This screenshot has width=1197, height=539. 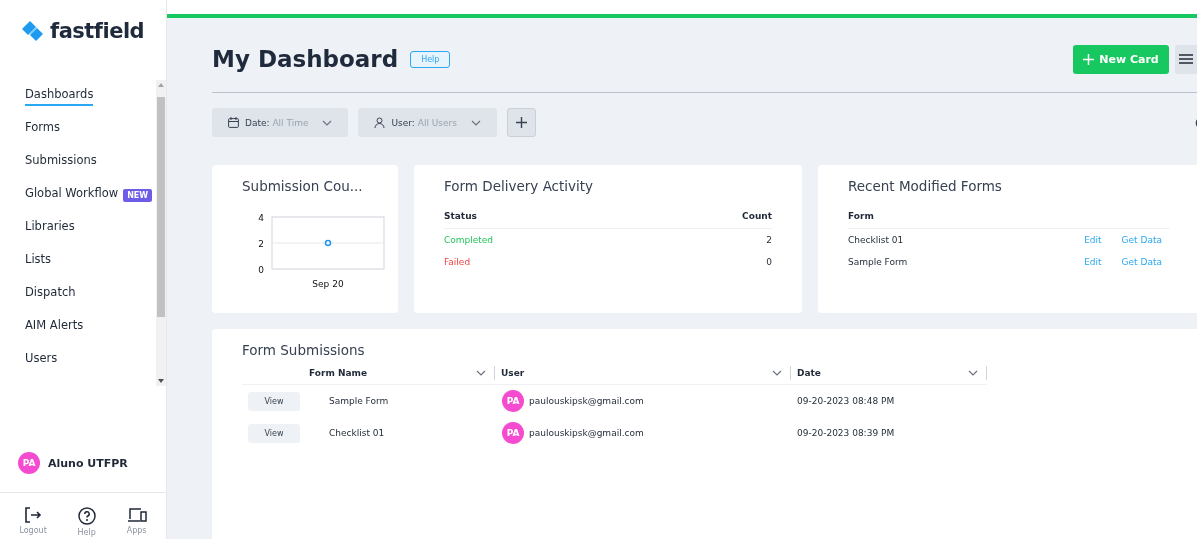 What do you see at coordinates (328, 284) in the screenshot?
I see `x-tick-label: Sep 20` at bounding box center [328, 284].